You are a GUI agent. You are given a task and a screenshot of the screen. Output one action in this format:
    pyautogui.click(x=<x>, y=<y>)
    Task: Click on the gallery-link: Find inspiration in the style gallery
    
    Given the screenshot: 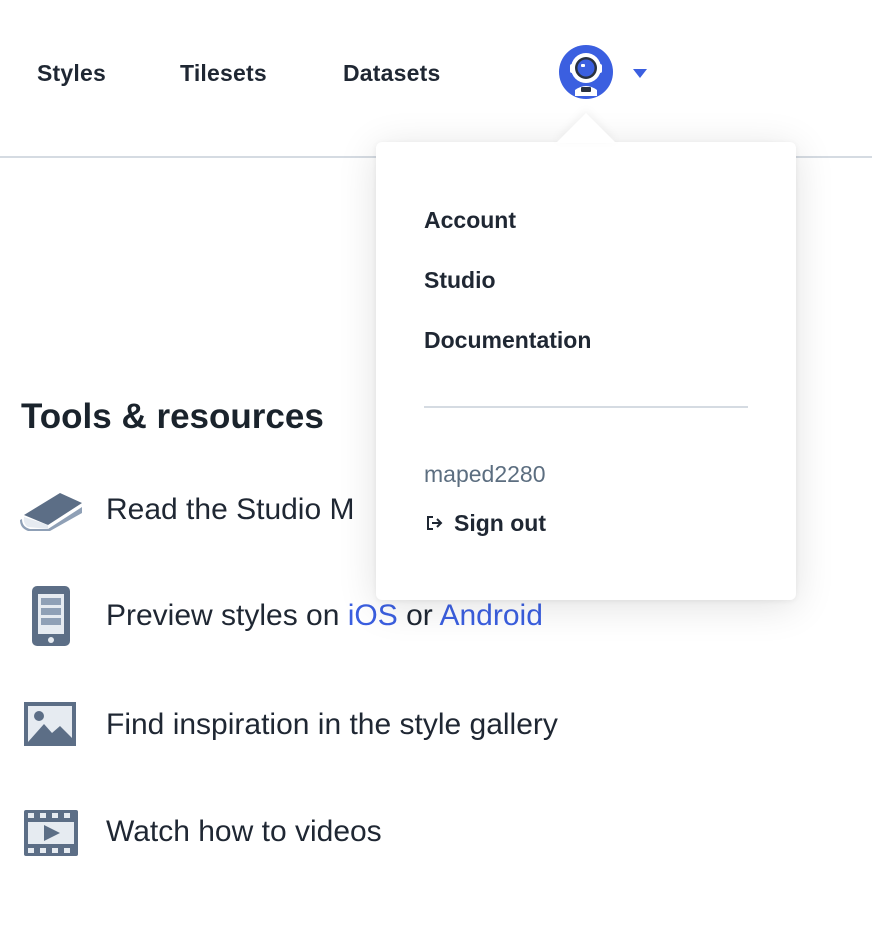 What is the action you would take?
    pyautogui.click(x=332, y=725)
    